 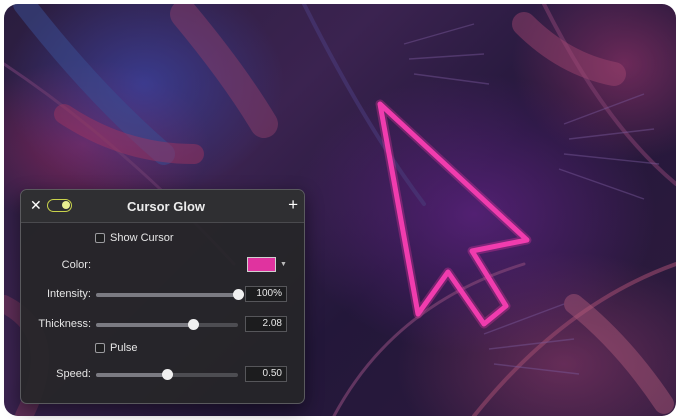 I want to click on speed-slider-thumb, so click(x=167, y=374).